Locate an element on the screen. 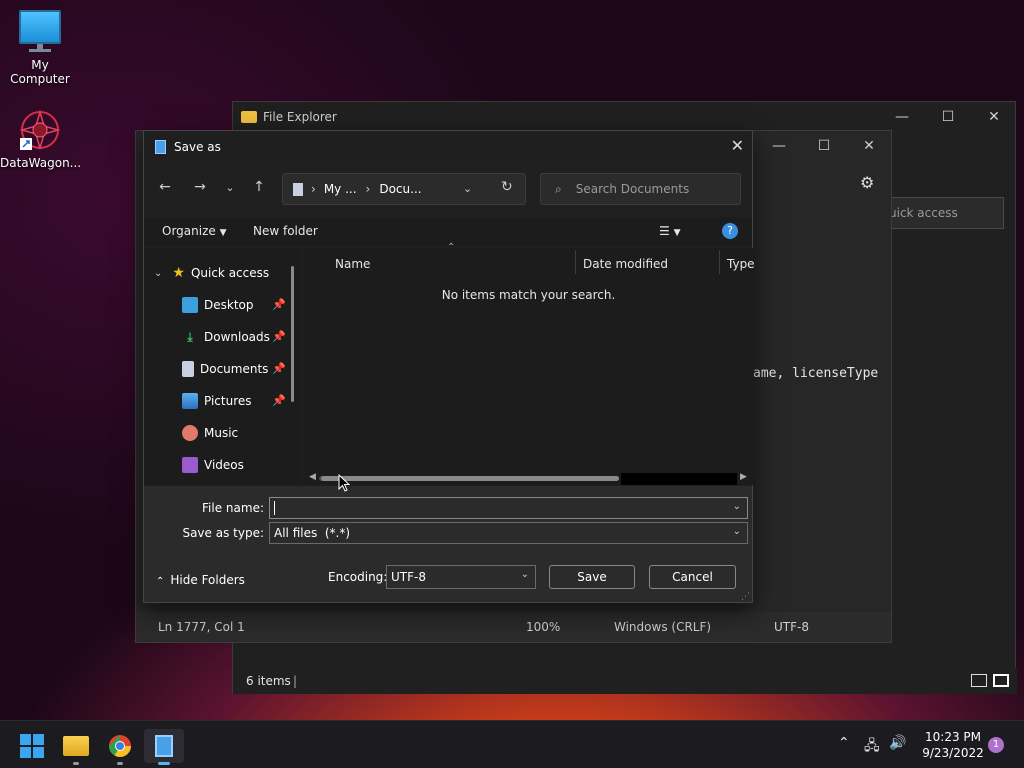  volume-icon: 🔊 is located at coordinates (897, 743).